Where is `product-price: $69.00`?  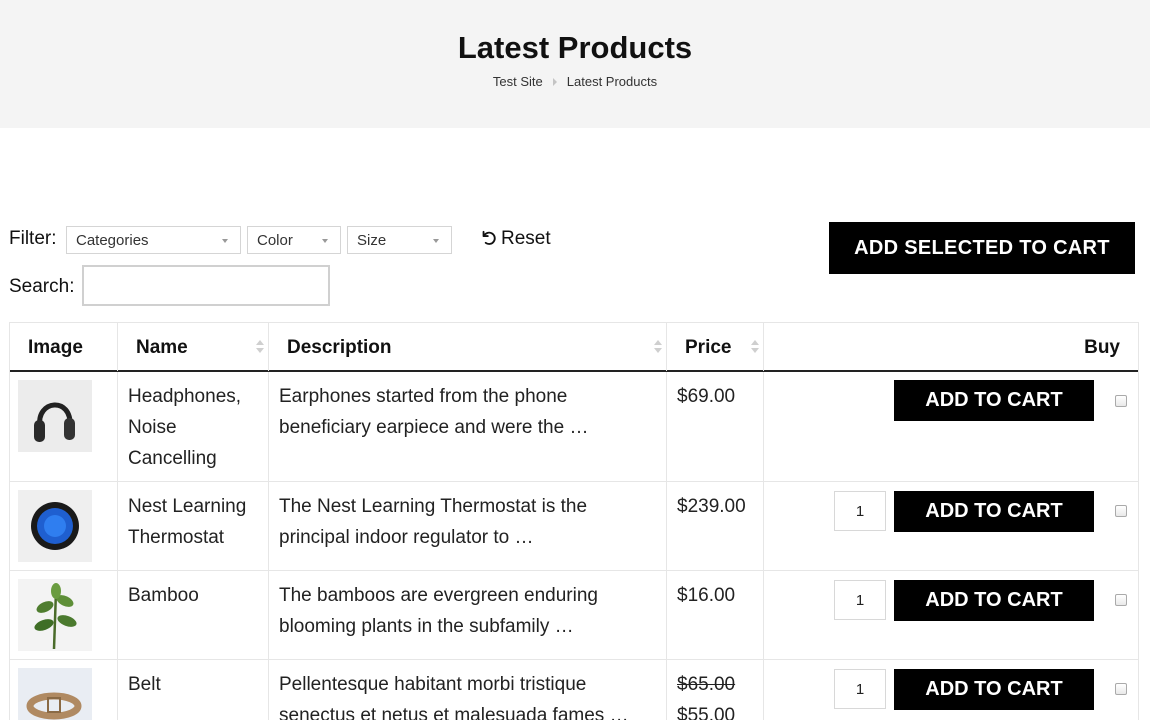 product-price: $69.00 is located at coordinates (706, 396).